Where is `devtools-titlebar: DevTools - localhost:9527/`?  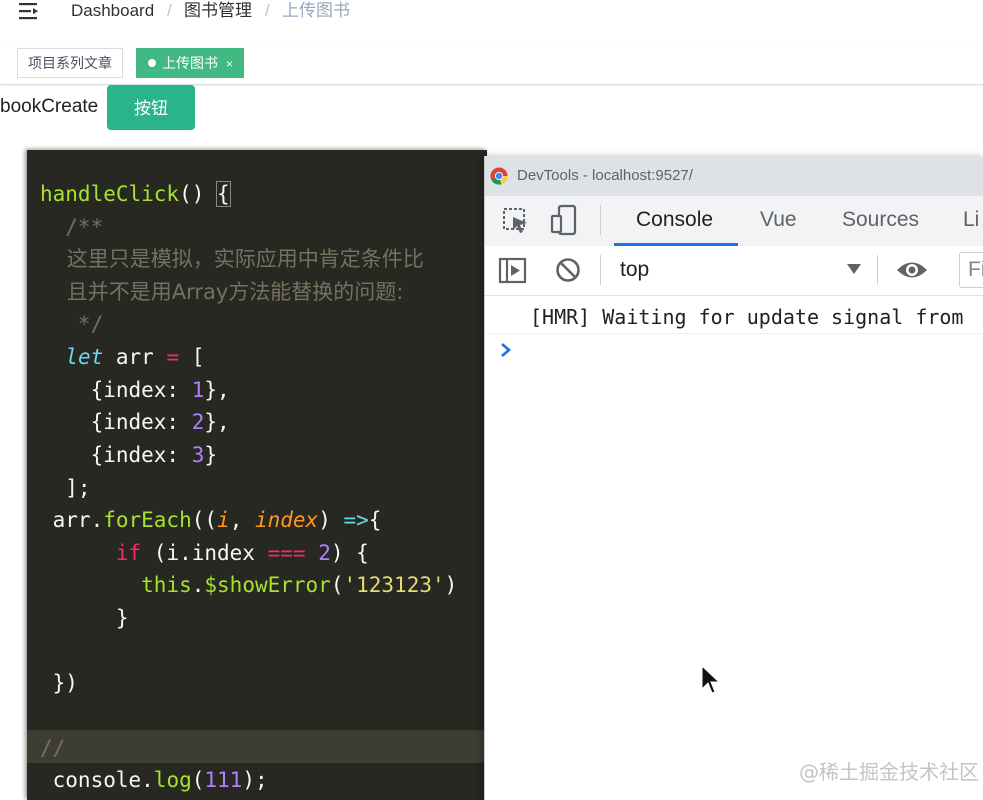
devtools-titlebar: DevTools - localhost:9527/ is located at coordinates (734, 176).